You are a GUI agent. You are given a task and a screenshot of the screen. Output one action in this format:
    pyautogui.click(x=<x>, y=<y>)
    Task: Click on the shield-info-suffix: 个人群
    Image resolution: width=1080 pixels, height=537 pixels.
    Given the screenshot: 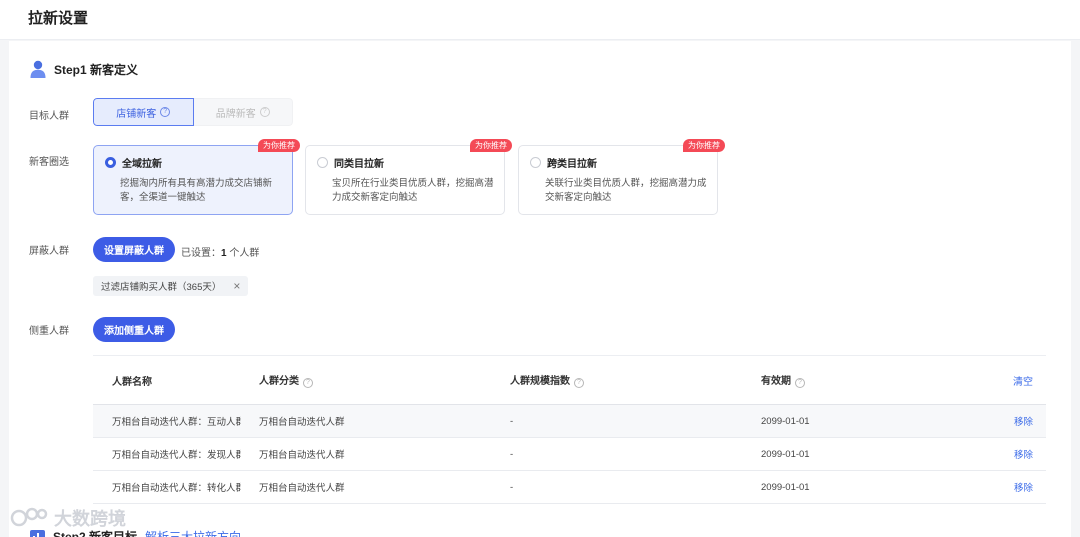 What is the action you would take?
    pyautogui.click(x=243, y=253)
    